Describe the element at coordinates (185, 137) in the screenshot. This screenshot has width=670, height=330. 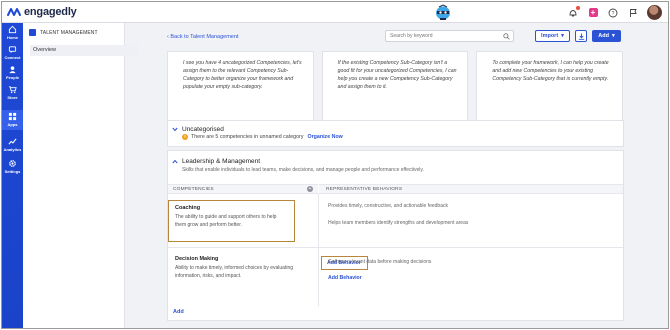
I see `warning-icon: !` at that location.